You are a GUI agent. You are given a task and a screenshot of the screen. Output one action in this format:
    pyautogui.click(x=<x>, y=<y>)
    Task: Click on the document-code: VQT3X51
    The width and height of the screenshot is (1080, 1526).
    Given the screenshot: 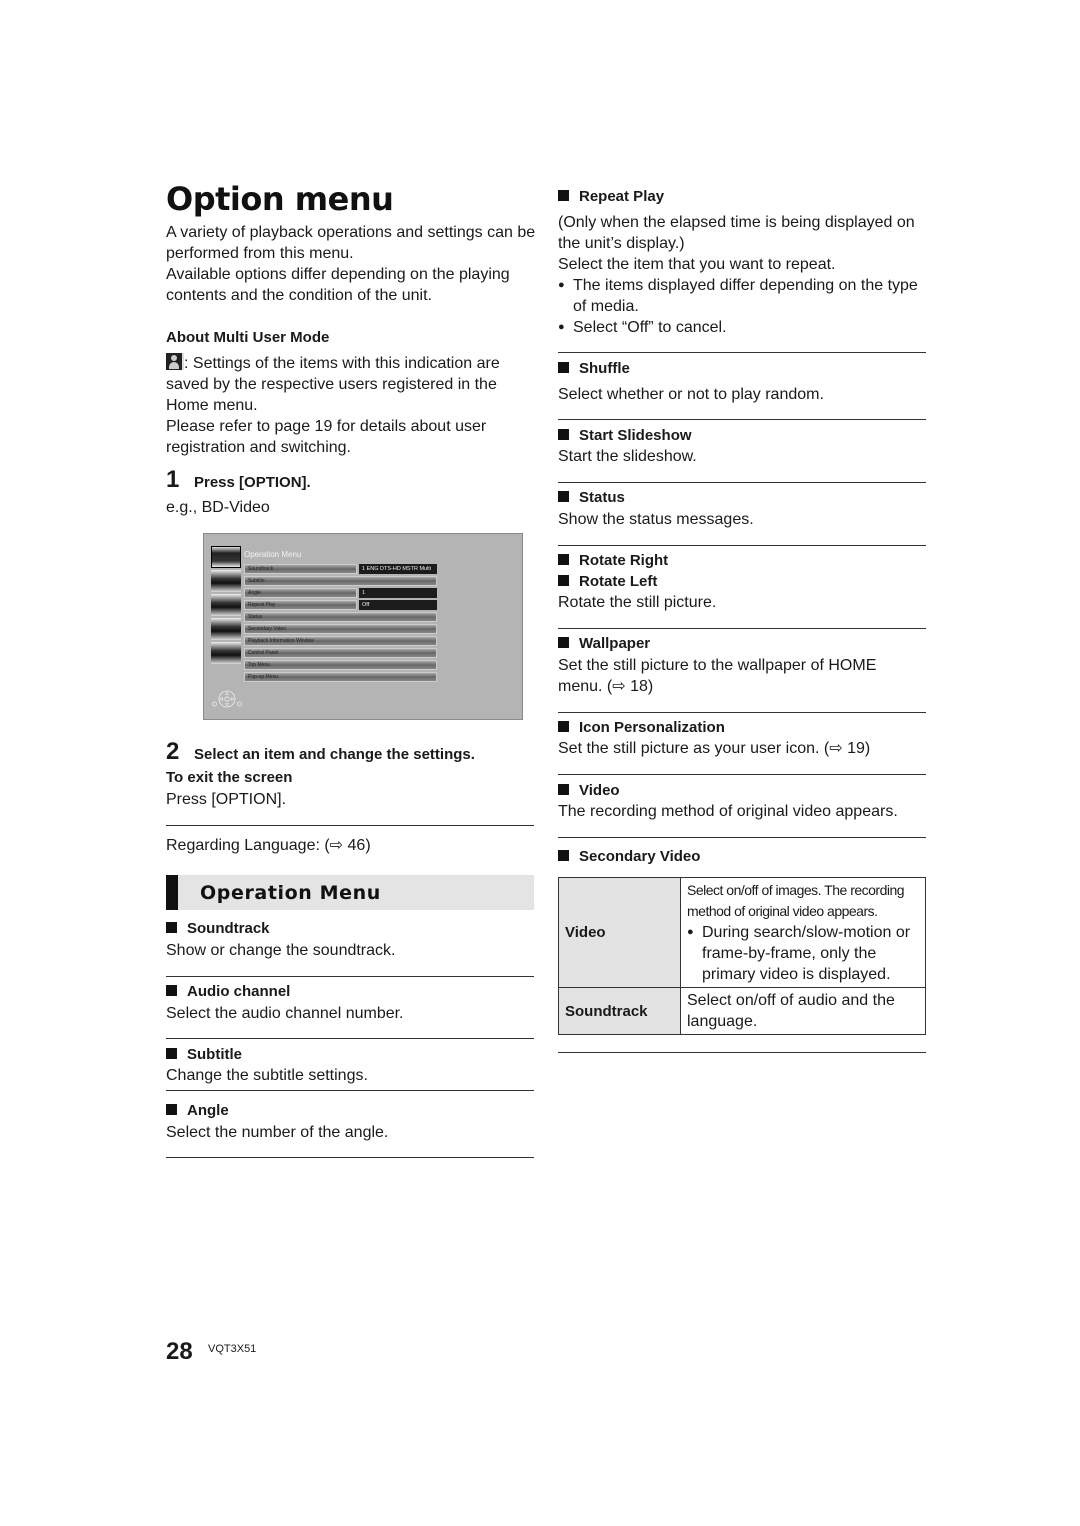 What is the action you would take?
    pyautogui.click(x=232, y=1349)
    